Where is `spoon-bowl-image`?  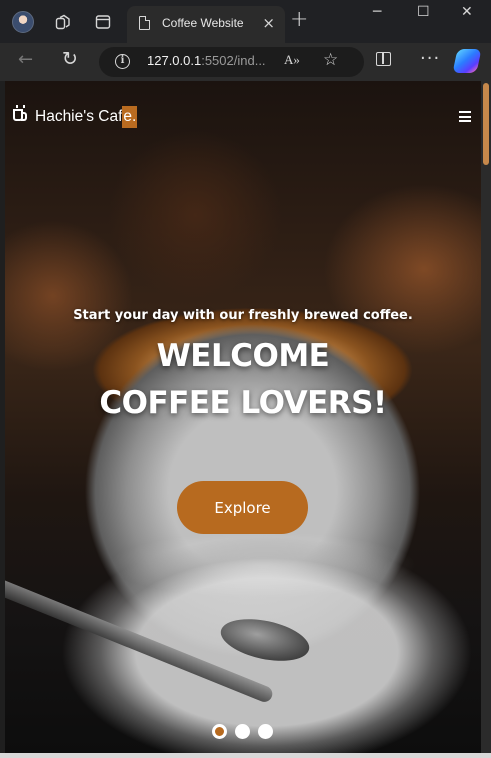
spoon-bowl-image is located at coordinates (265, 640).